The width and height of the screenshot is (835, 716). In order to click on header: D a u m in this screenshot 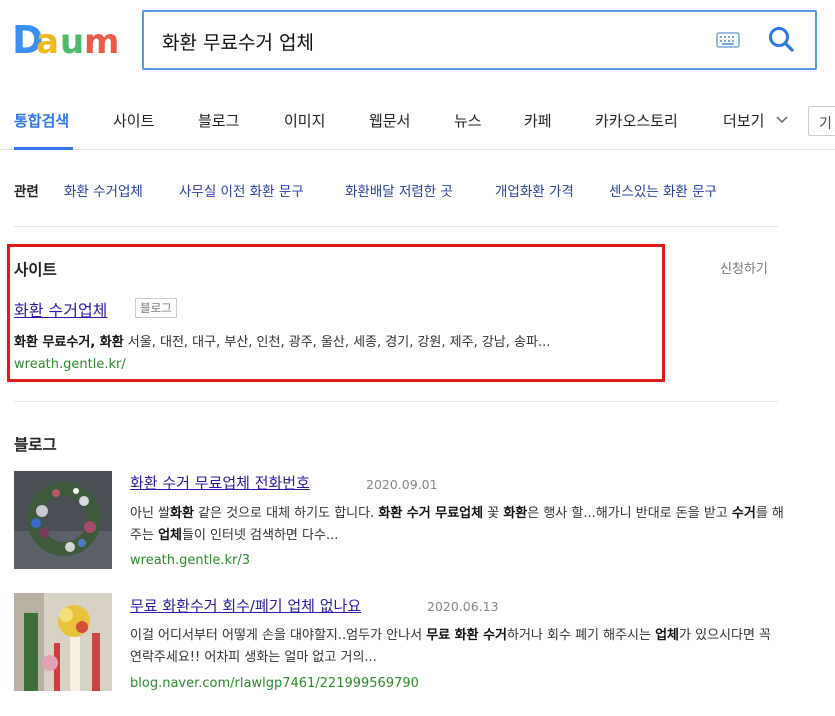, I will do `click(417, 46)`.